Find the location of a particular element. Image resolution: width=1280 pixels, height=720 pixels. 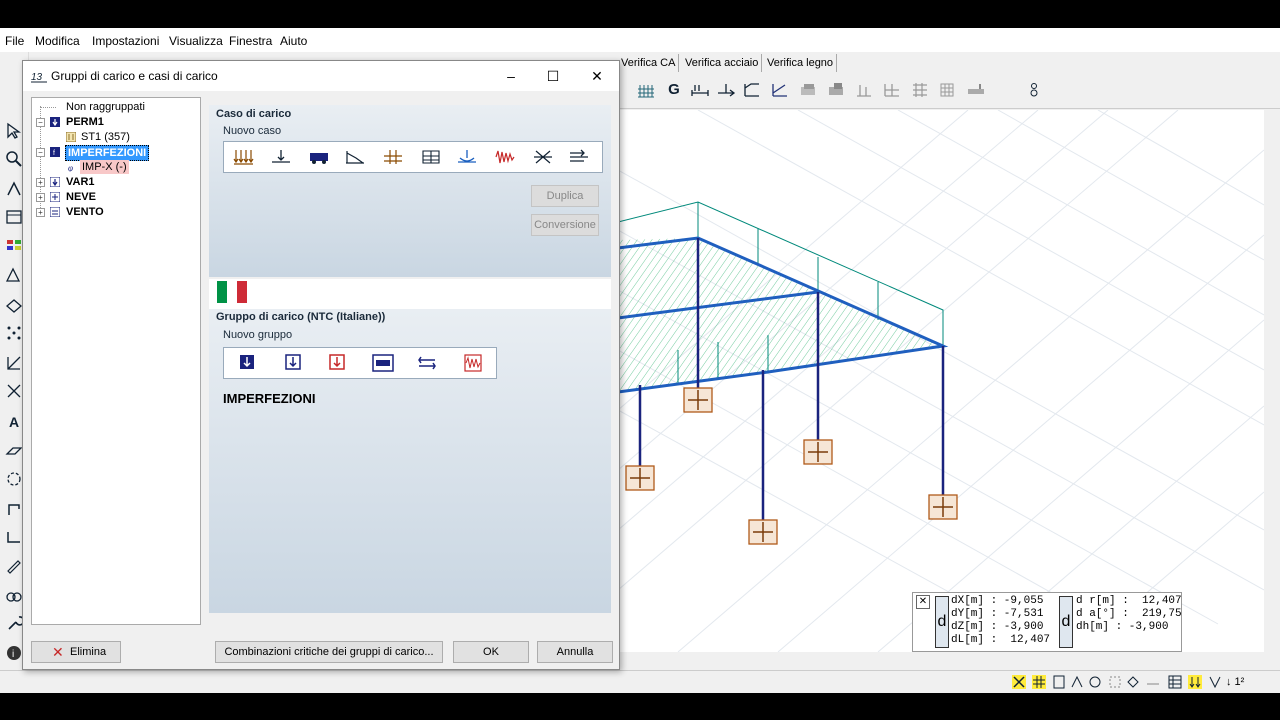

measure-dh: dh[m] : -3,900 is located at coordinates (1122, 627).